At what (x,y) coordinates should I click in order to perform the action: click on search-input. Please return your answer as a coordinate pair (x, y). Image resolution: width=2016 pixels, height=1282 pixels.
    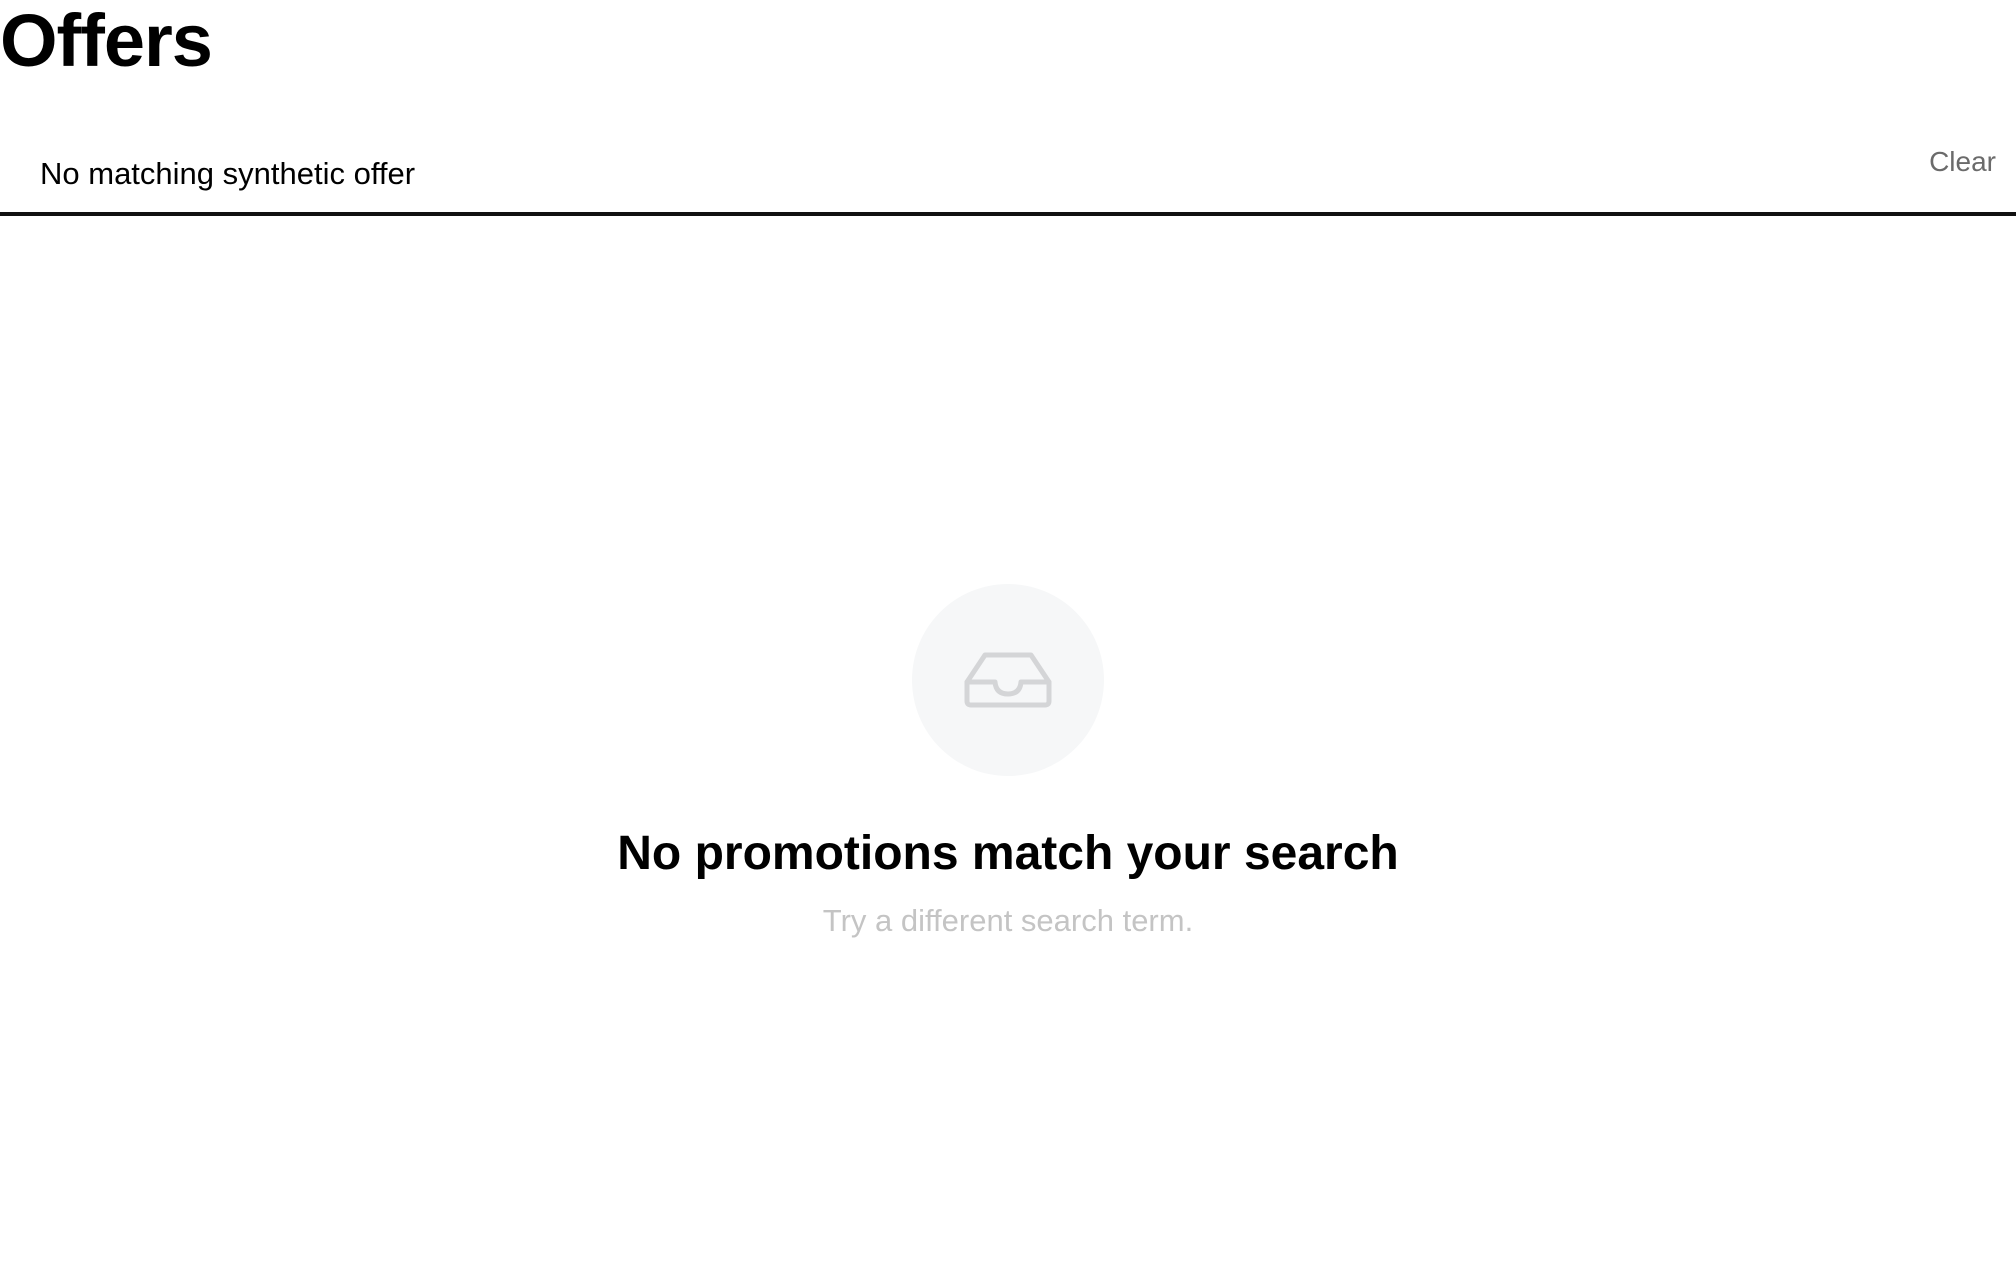
    Looking at the image, I should click on (940, 174).